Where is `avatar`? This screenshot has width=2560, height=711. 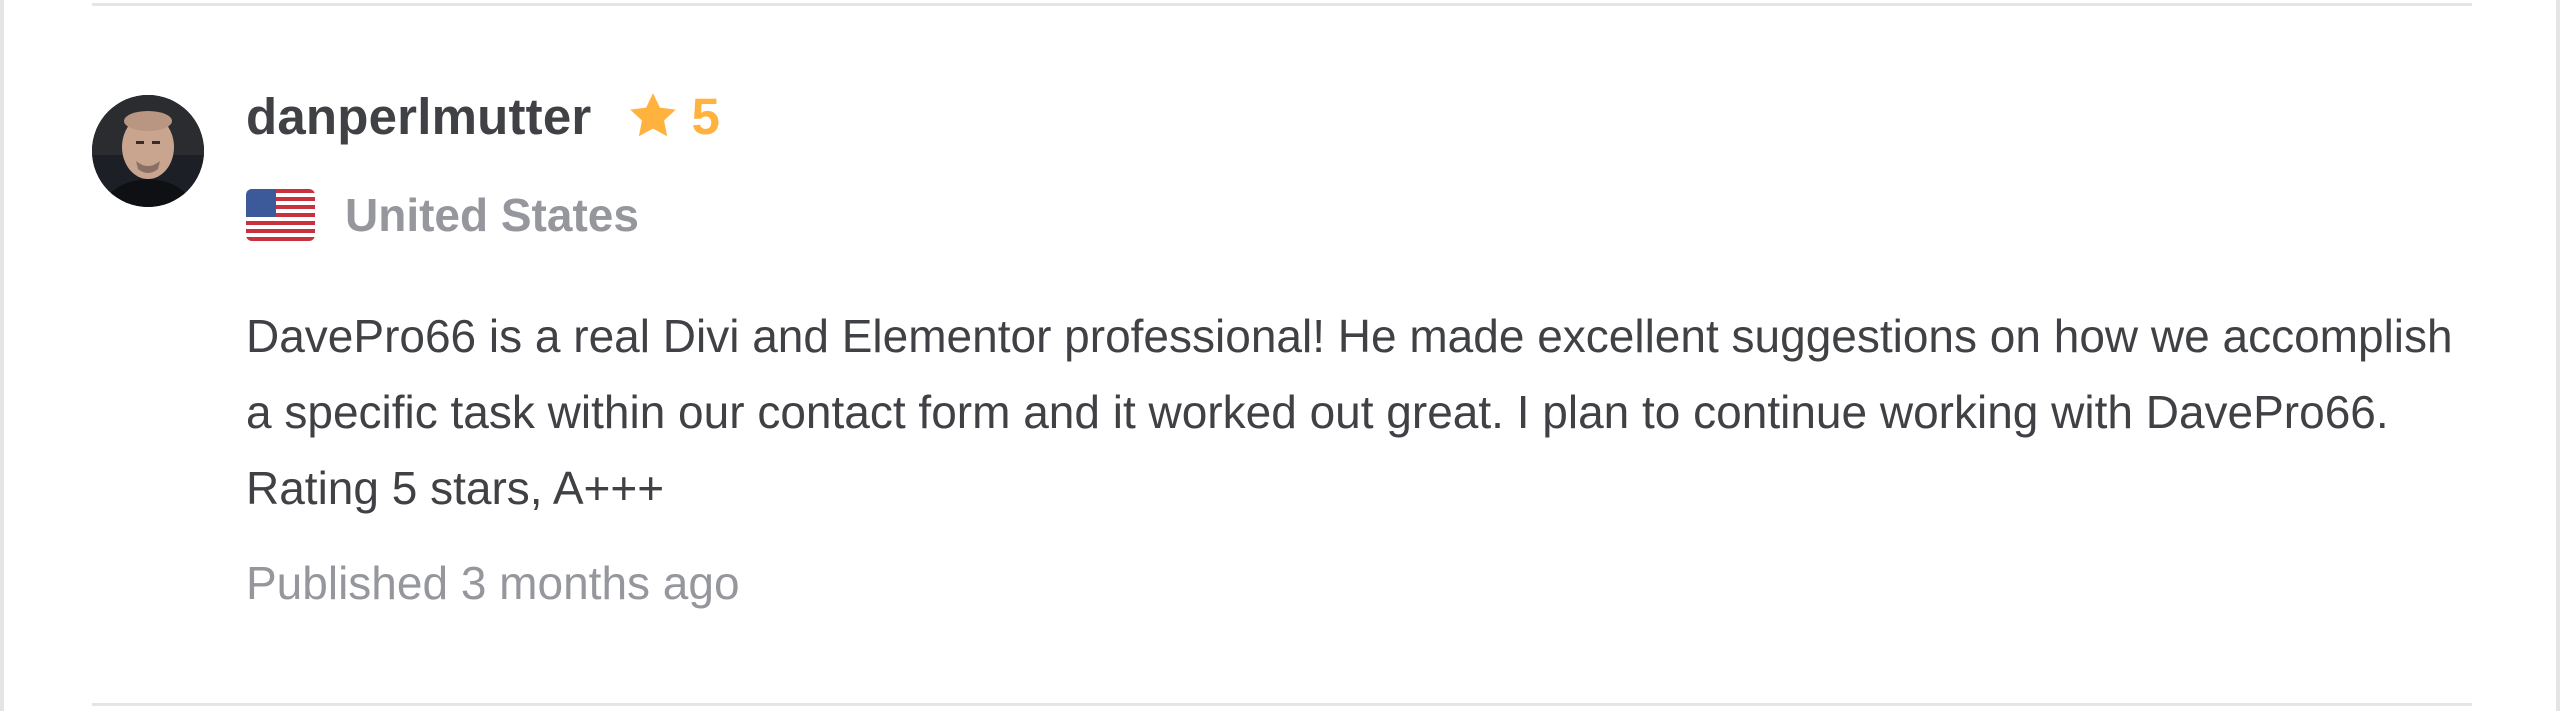
avatar is located at coordinates (148, 151).